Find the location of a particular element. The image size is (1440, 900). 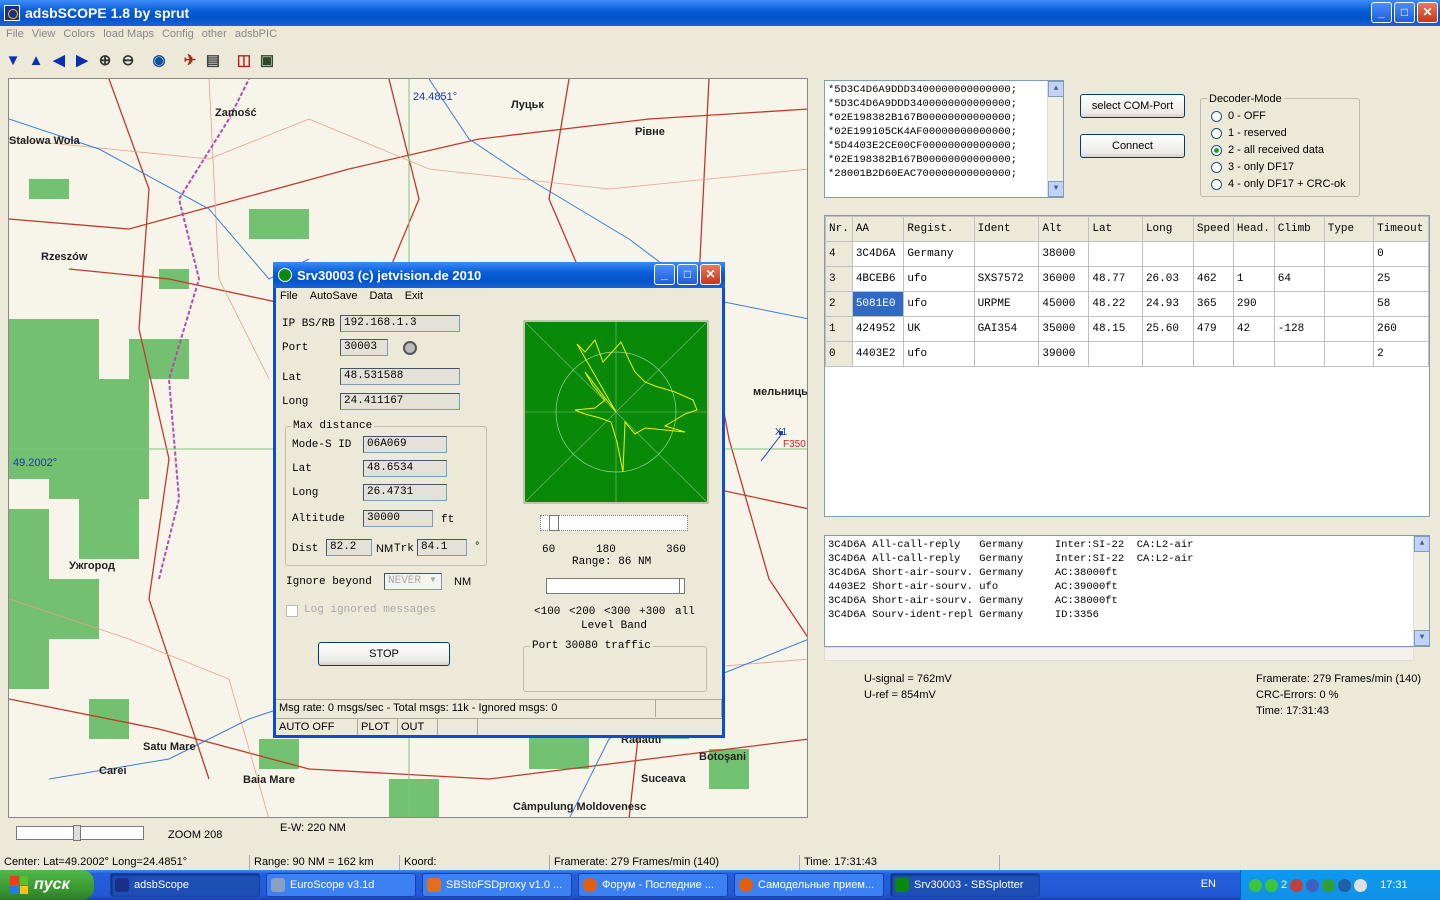

level-band-thumb is located at coordinates (682, 586).